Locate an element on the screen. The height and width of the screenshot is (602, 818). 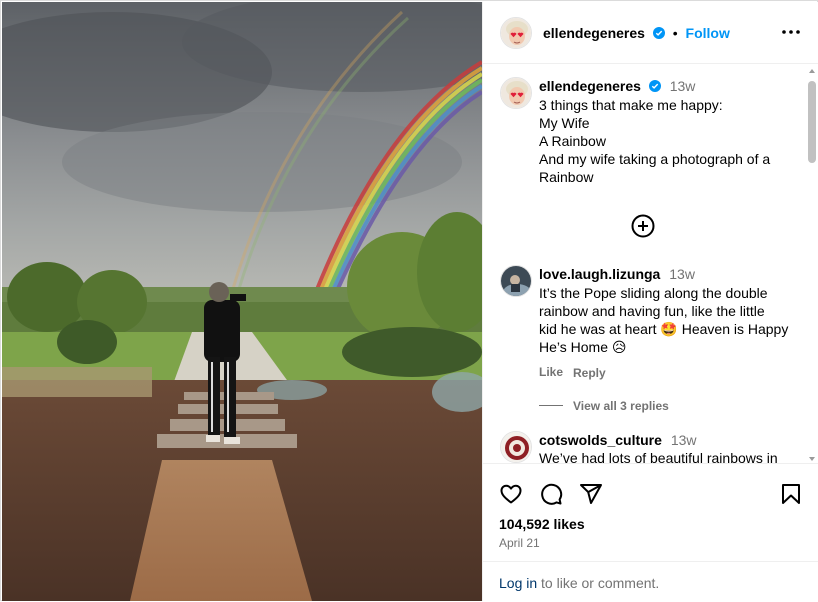
scrollbar-down-arrow is located at coordinates (812, 459).